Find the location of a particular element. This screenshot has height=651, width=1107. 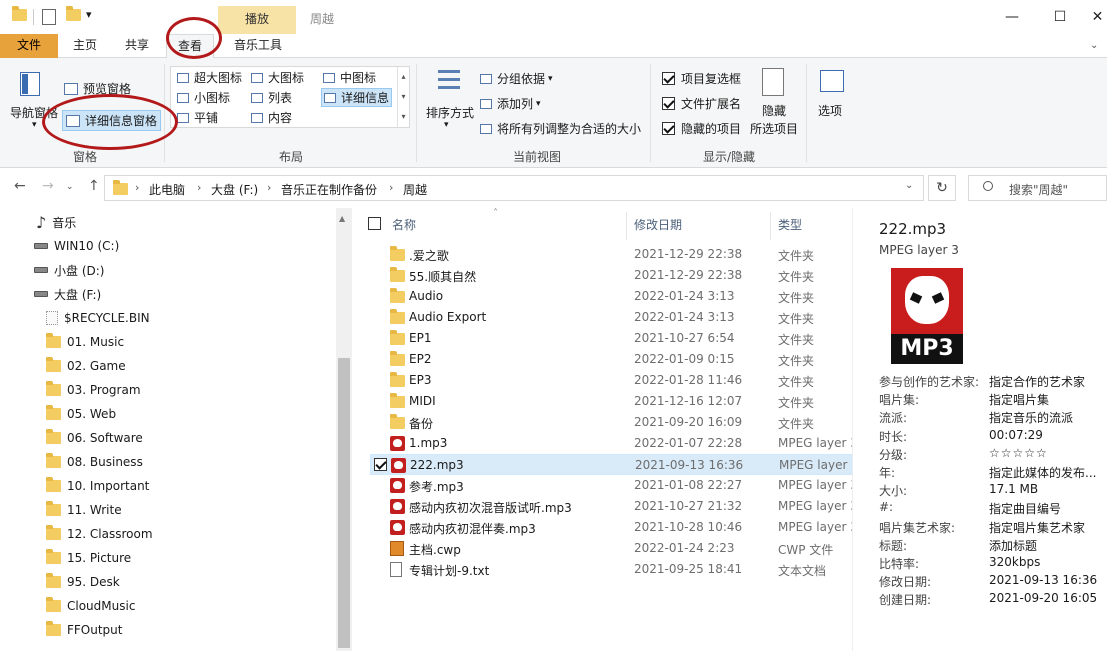

file-row: 55.顺其自然 2021-12-29 22:38 文件夹 is located at coordinates (611, 275).